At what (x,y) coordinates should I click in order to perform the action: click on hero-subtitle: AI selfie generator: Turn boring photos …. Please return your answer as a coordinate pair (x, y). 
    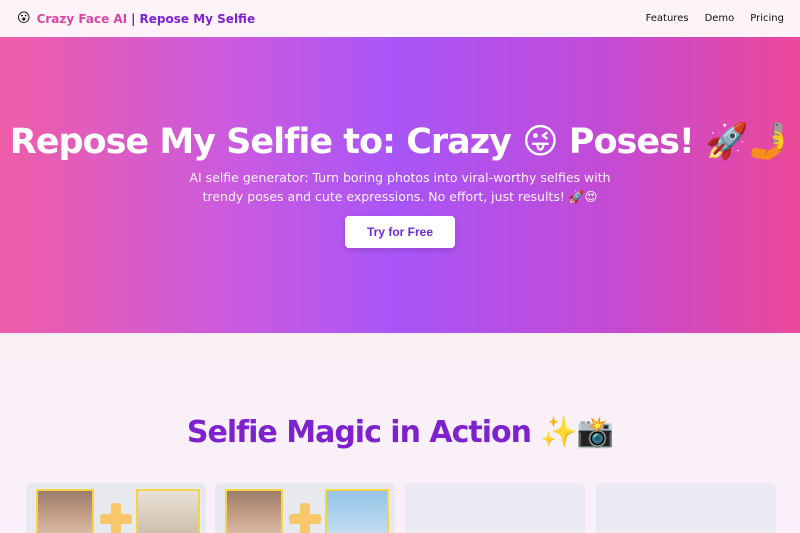
    Looking at the image, I should click on (400, 187).